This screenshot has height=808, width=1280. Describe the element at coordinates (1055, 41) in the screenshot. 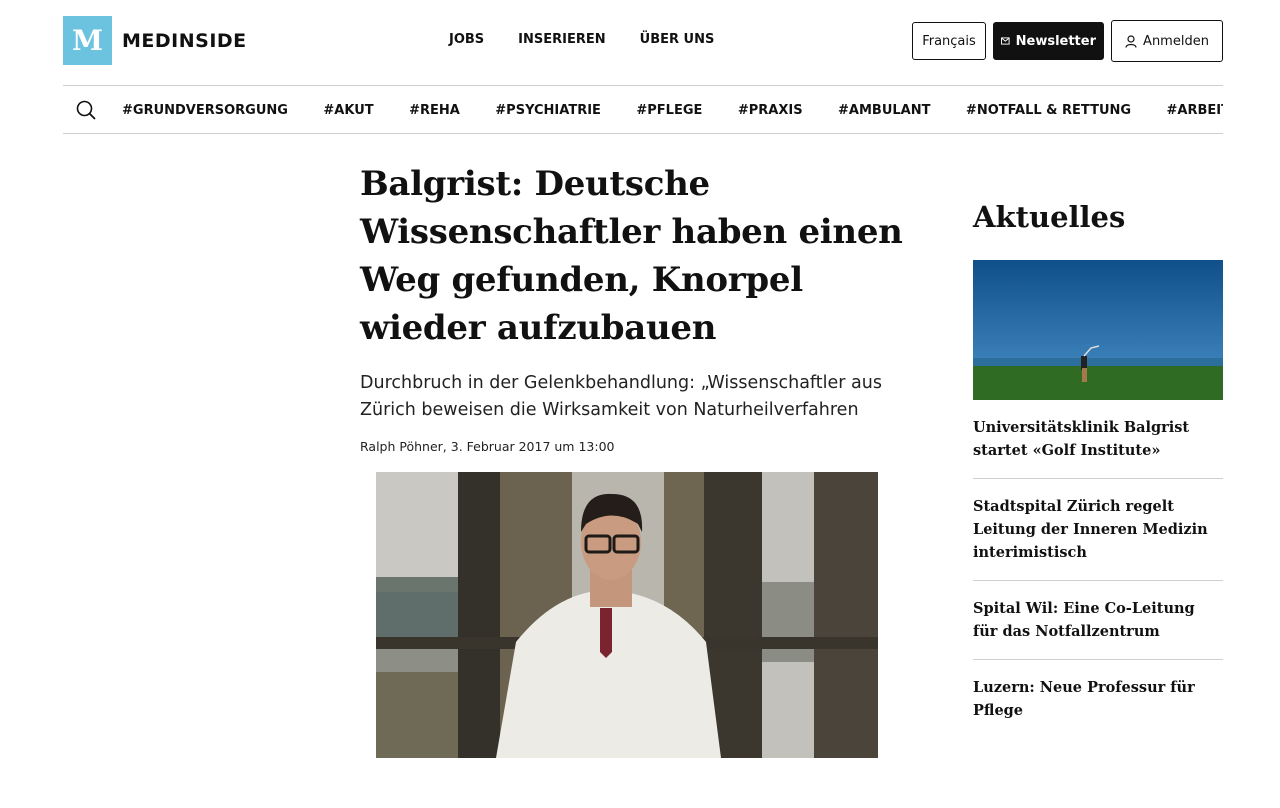

I see `newsletter-label: Newsletter` at that location.